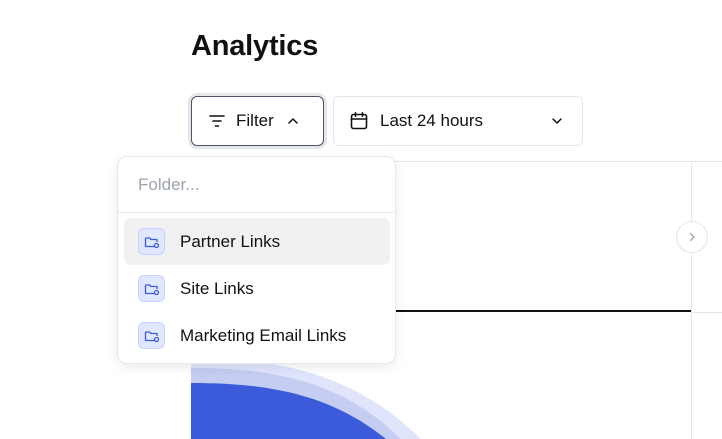 This screenshot has height=439, width=722. What do you see at coordinates (293, 121) in the screenshot?
I see `chevron-up-icon` at bounding box center [293, 121].